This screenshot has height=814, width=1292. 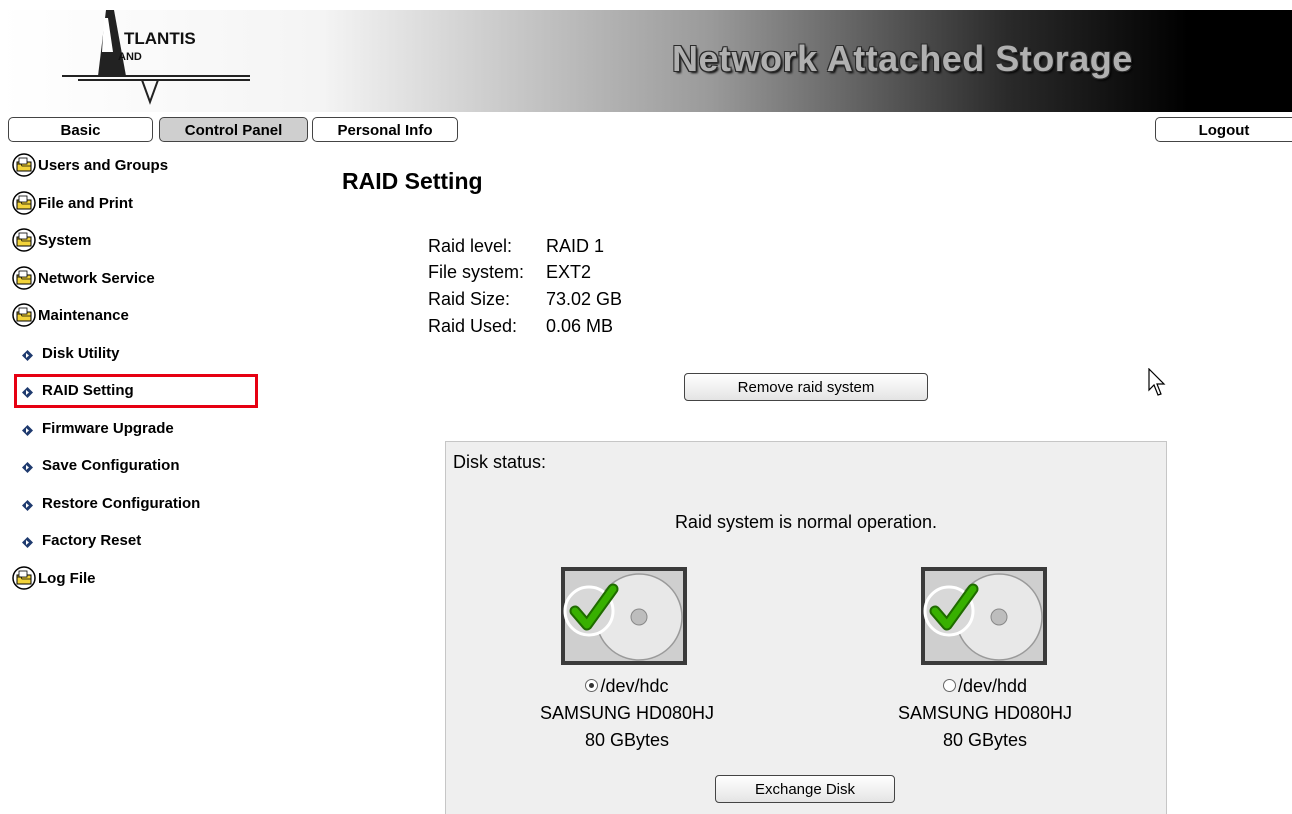 What do you see at coordinates (160, 38) in the screenshot?
I see `svg-text: TLANTIS` at bounding box center [160, 38].